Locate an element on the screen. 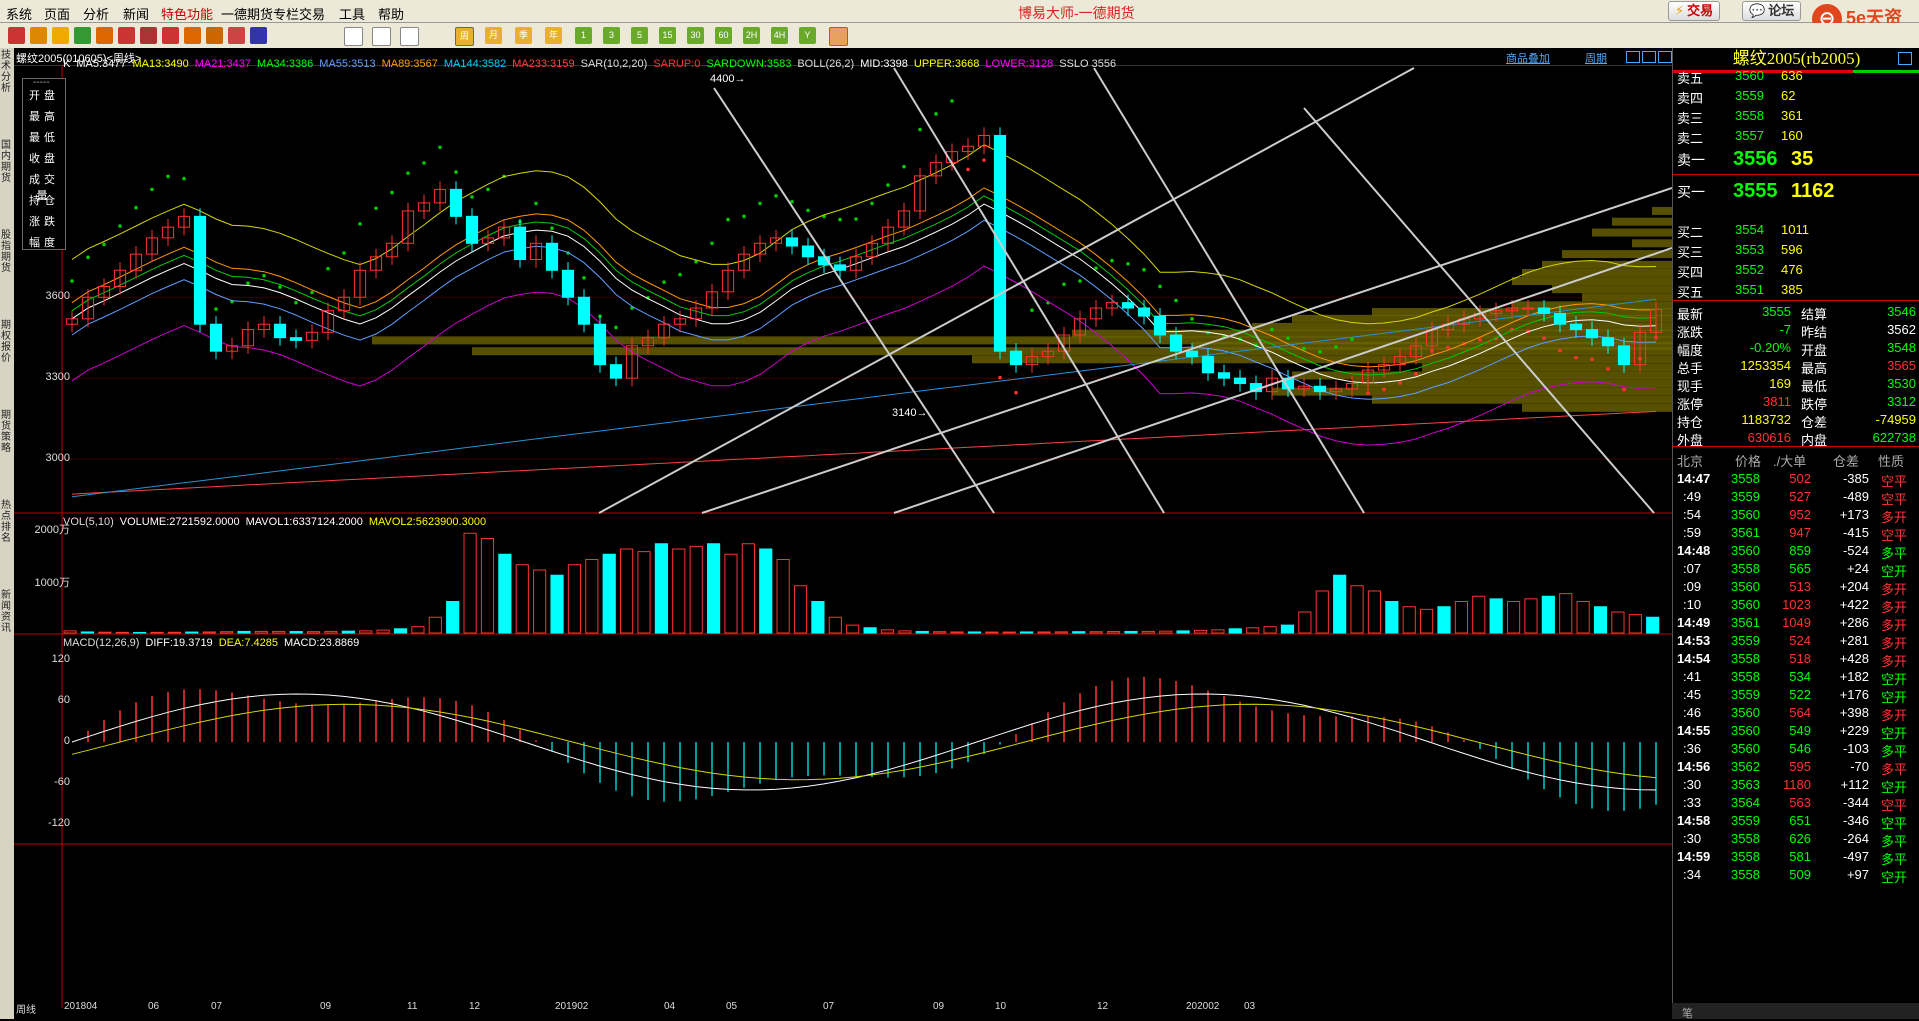 The width and height of the screenshot is (1919, 1021). left-tab: 技术分析 is located at coordinates (7, 72).